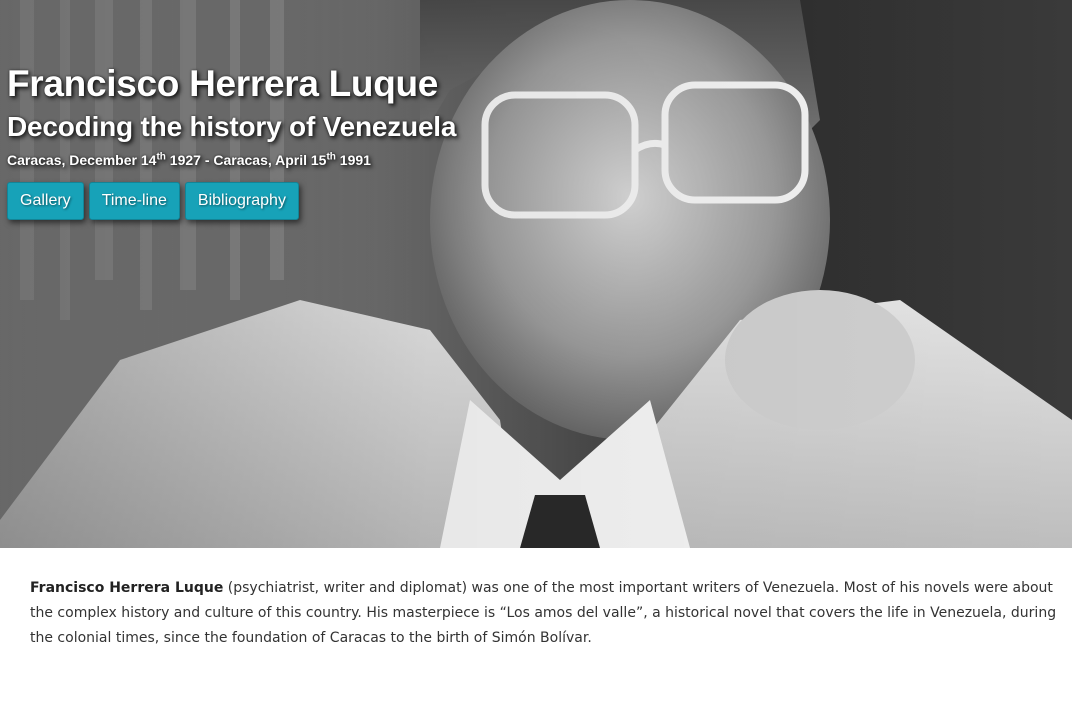 The height and width of the screenshot is (714, 1072). What do you see at coordinates (232, 126) in the screenshot?
I see `page-subtitle: Decoding the history of Venezuela` at bounding box center [232, 126].